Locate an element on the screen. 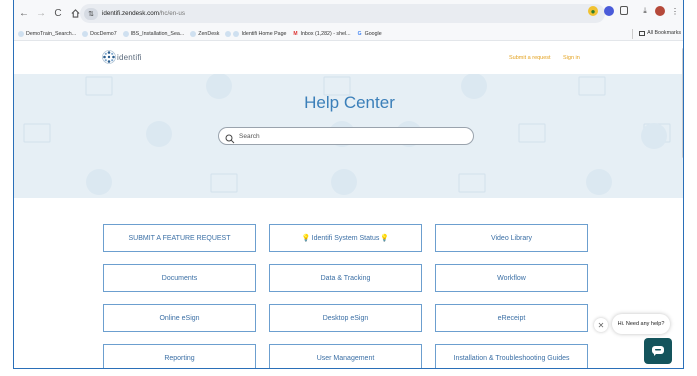  category-desktop-esign: Desktop eSign is located at coordinates (345, 318).